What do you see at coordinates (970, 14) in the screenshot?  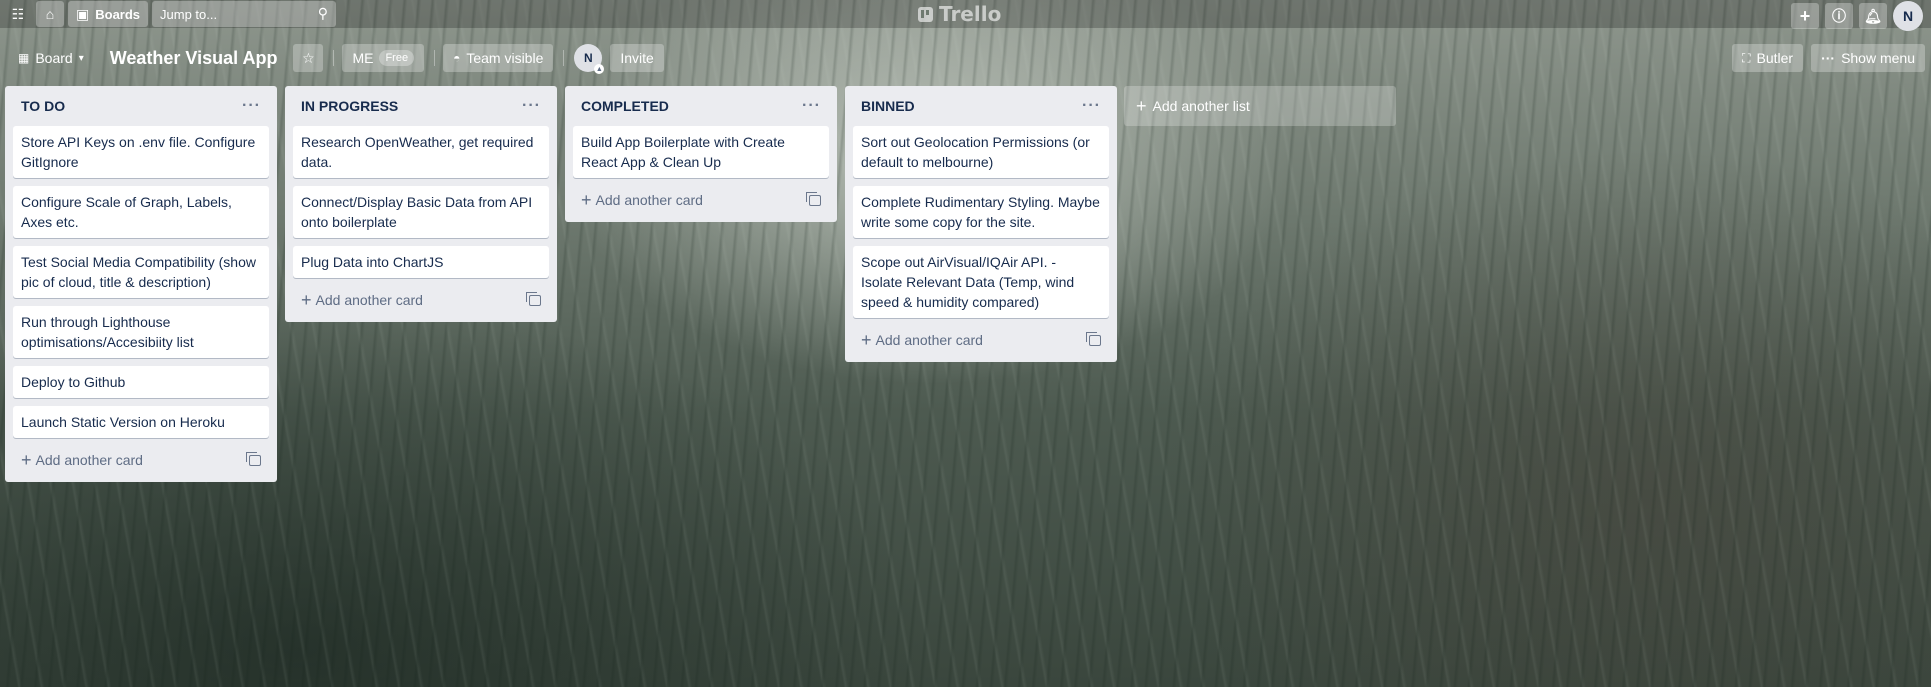 I see `trello-logo-text: Trello` at bounding box center [970, 14].